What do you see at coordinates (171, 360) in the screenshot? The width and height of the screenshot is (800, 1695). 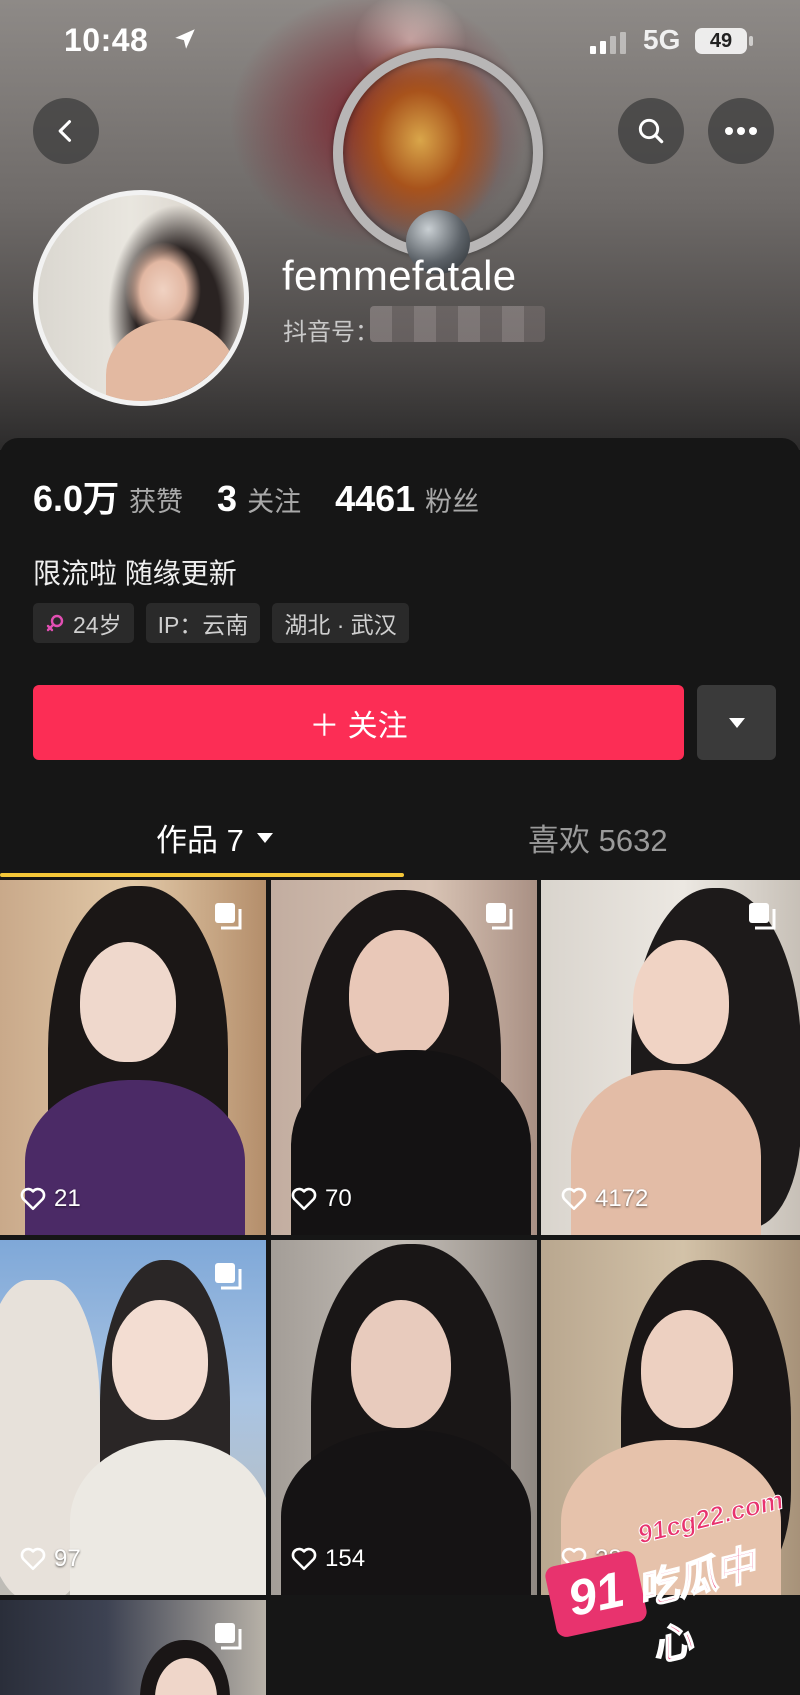 I see `avatar-figure` at bounding box center [171, 360].